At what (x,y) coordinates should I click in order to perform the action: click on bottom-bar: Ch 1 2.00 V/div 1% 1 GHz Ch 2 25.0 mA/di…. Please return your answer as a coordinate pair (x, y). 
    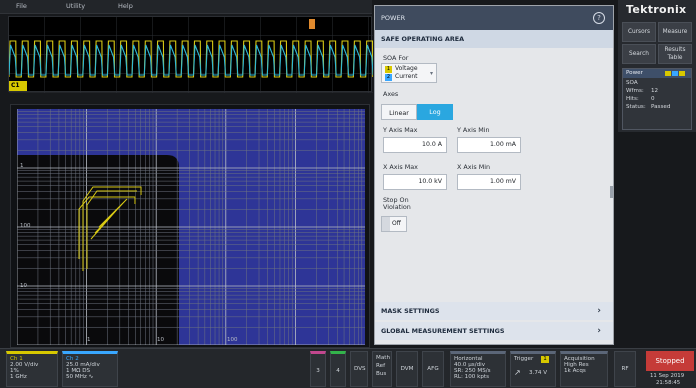
    Looking at the image, I should click on (348, 368).